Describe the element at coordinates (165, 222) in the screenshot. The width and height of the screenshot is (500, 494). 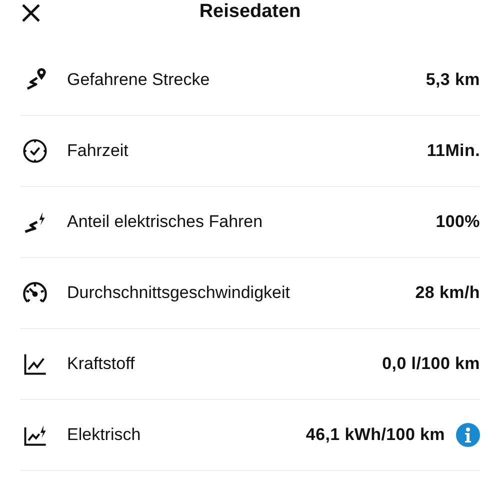
I see `stat-label: Anteil elektrisches Fahren` at that location.